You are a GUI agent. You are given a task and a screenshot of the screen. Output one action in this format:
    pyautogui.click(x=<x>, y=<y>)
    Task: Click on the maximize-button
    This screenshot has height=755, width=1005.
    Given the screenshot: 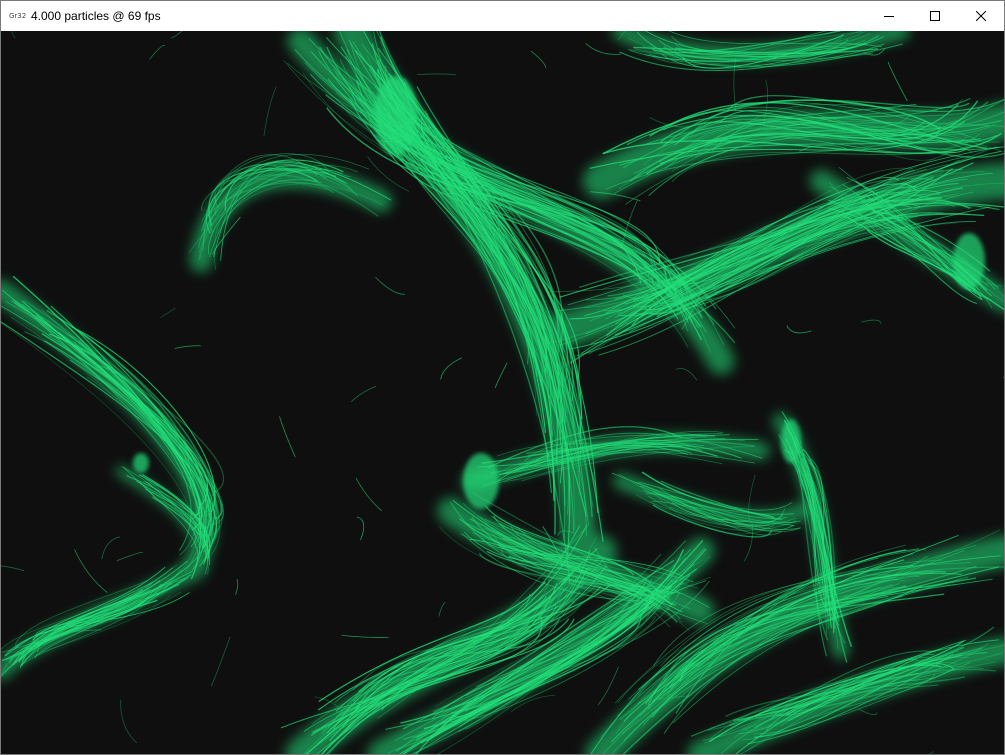 What is the action you would take?
    pyautogui.click(x=935, y=16)
    